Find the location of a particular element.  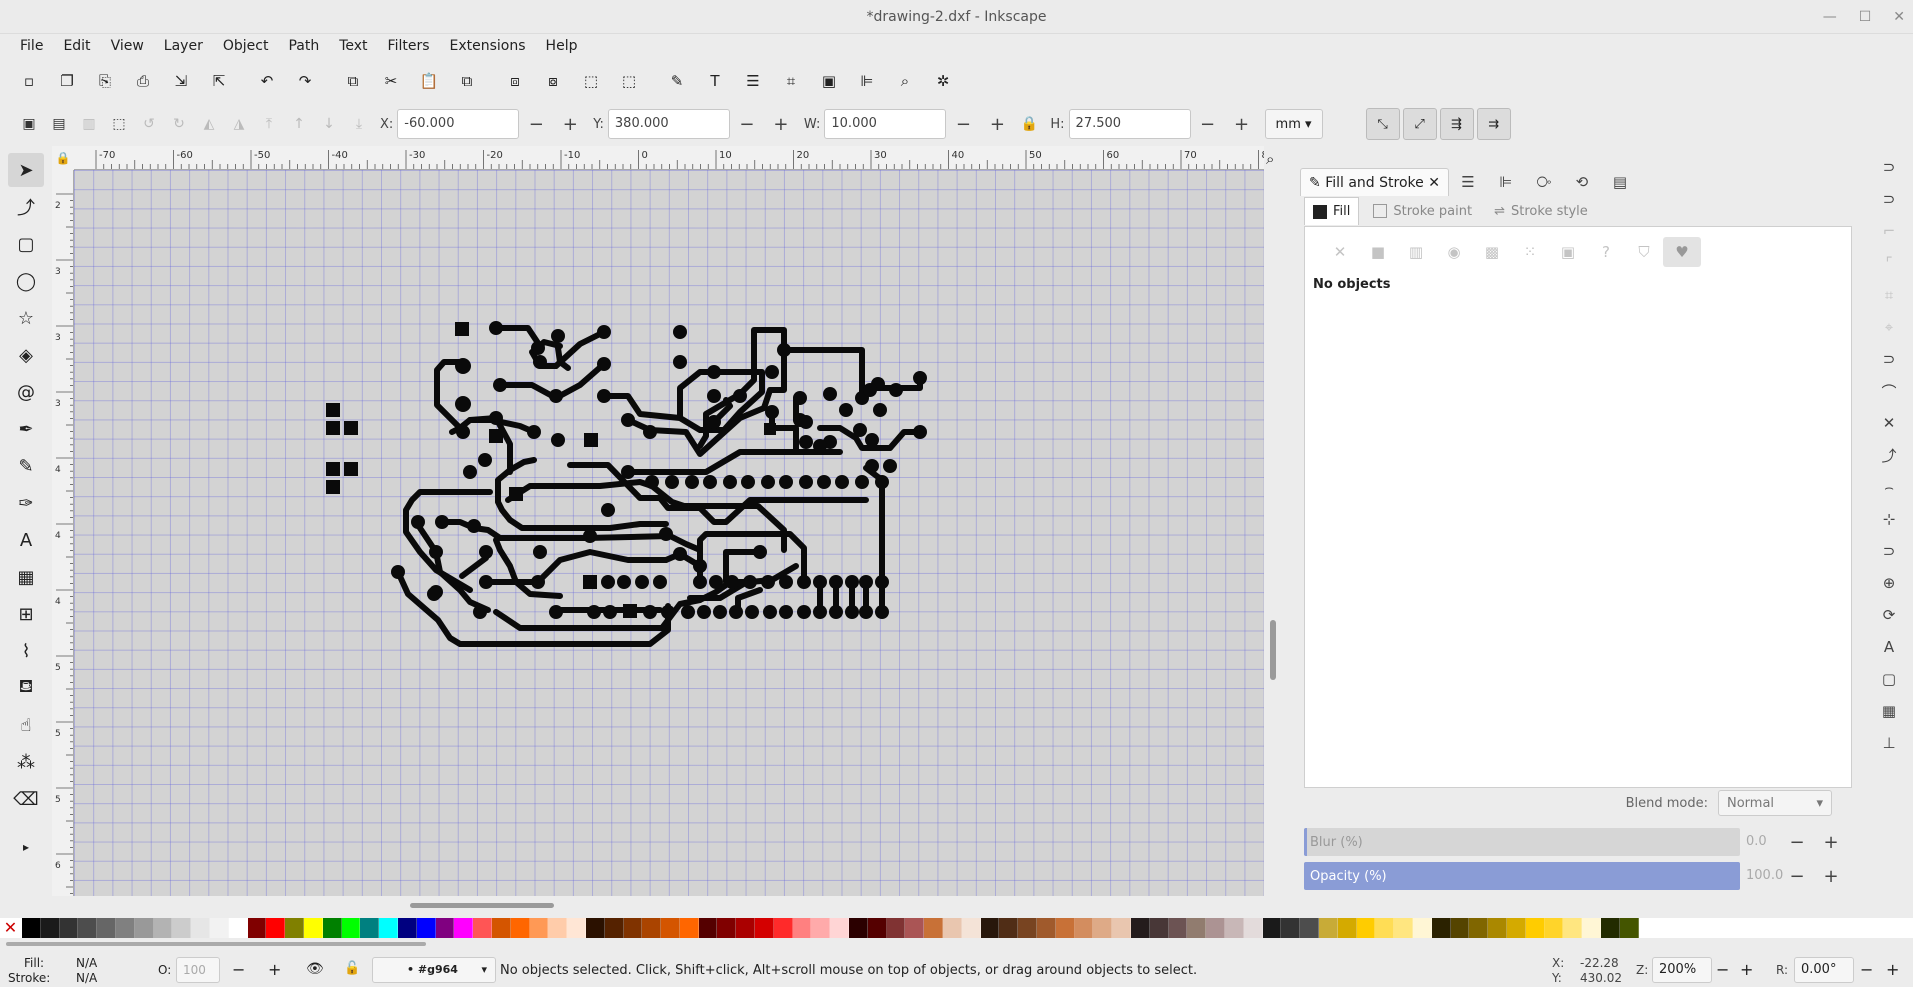

snap-others-icon: ⊃ is located at coordinates (1889, 551).